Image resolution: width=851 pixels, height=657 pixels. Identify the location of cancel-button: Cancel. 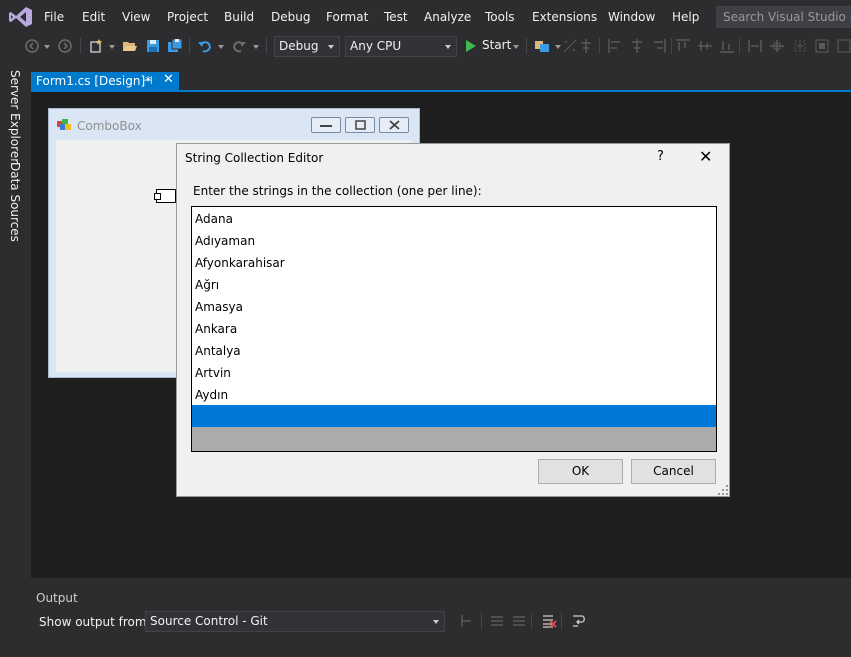
(673, 471).